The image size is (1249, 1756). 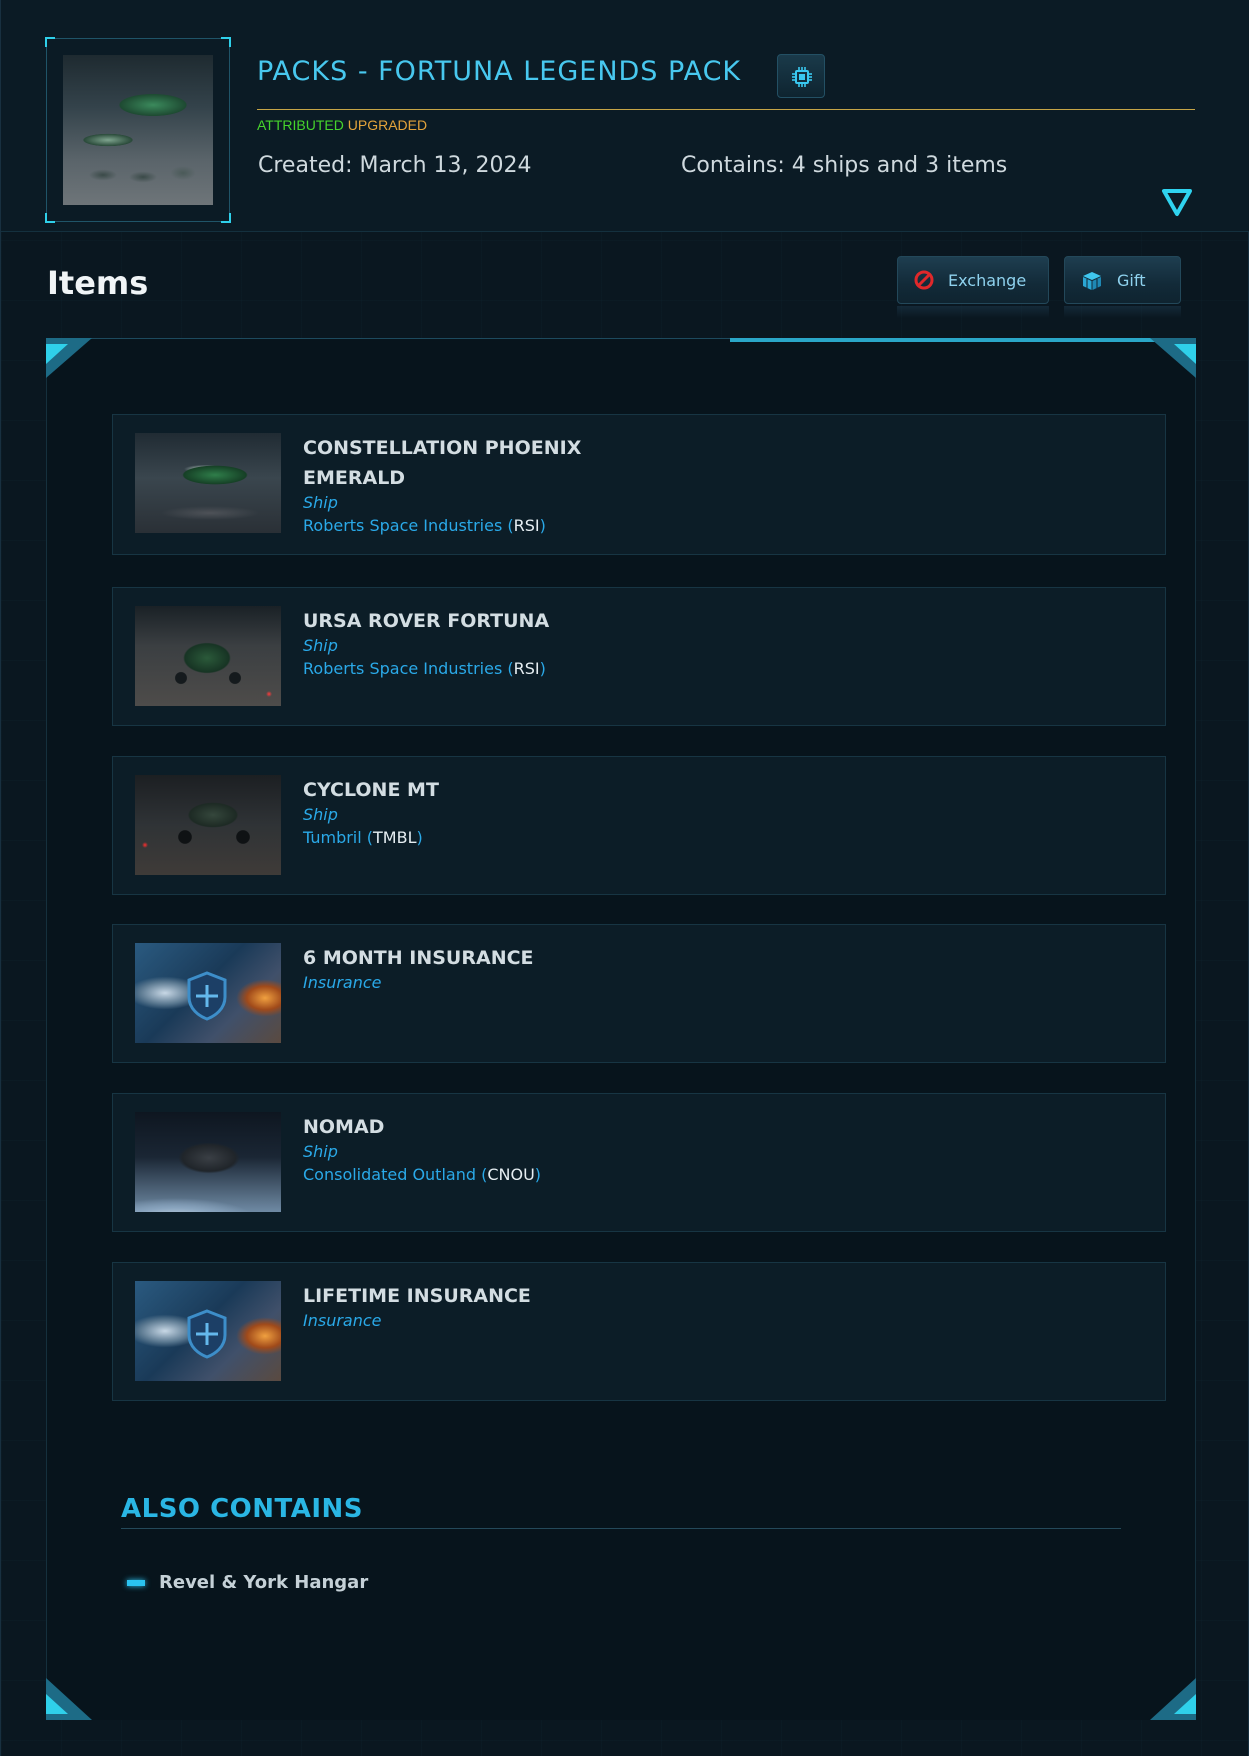 I want to click on item-manufacturer: Tumbril (TMBL), so click(x=363, y=837).